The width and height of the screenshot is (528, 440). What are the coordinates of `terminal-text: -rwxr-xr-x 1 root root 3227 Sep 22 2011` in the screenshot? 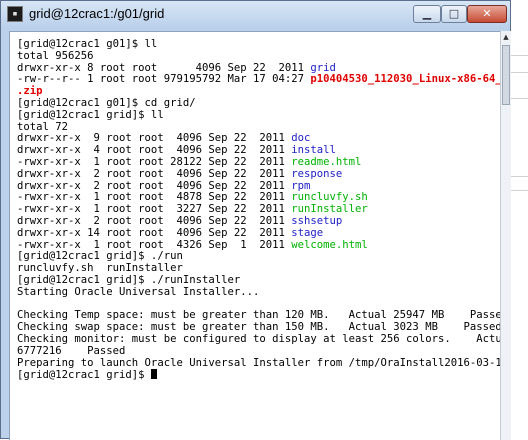 It's located at (154, 209).